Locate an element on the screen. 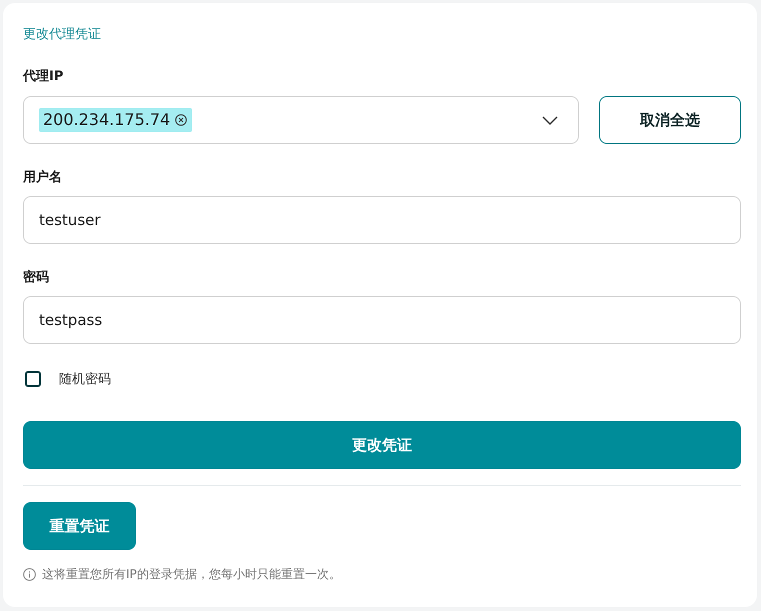 The height and width of the screenshot is (611, 761). ip-tag: 200.234.175.74 is located at coordinates (115, 120).